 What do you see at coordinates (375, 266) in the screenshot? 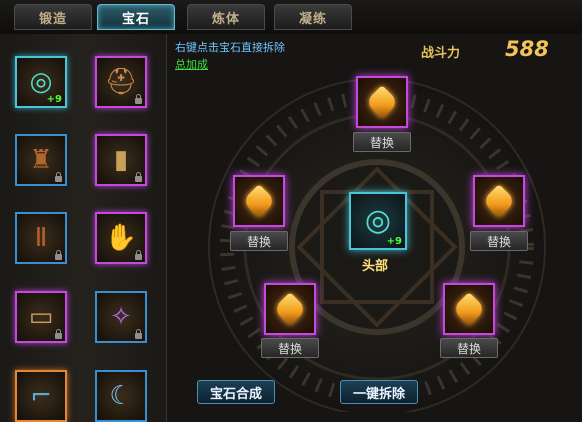
I see `center-slot-label: 头部` at bounding box center [375, 266].